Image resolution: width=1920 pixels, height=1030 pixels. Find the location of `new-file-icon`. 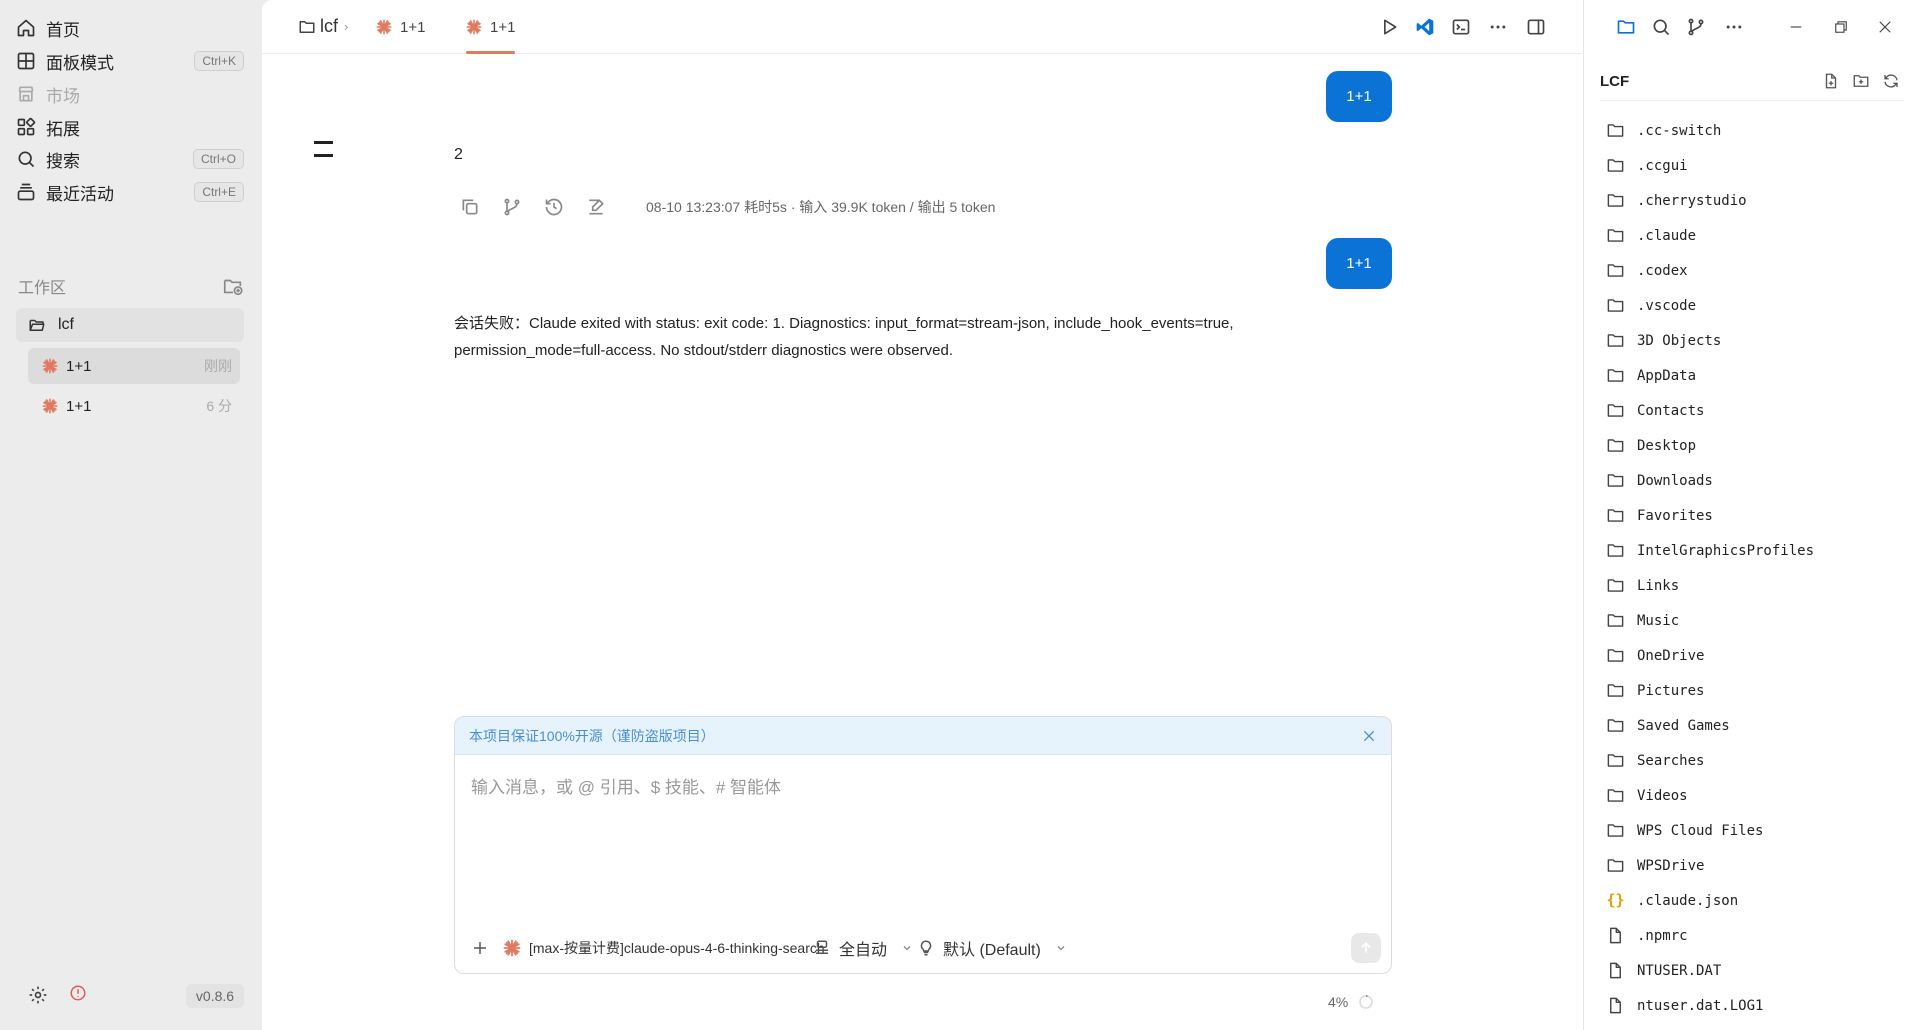

new-file-icon is located at coordinates (1831, 81).